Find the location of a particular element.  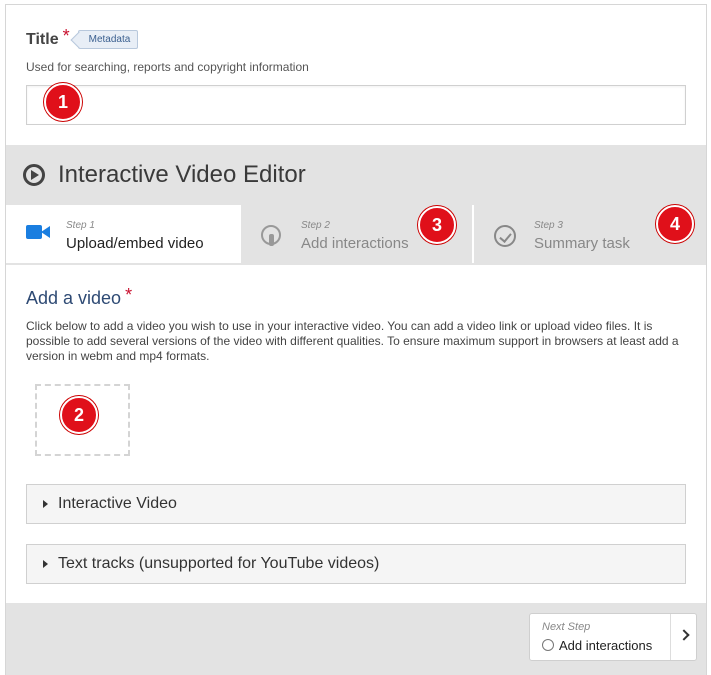

annotation-marker-3: 3 is located at coordinates (437, 225).